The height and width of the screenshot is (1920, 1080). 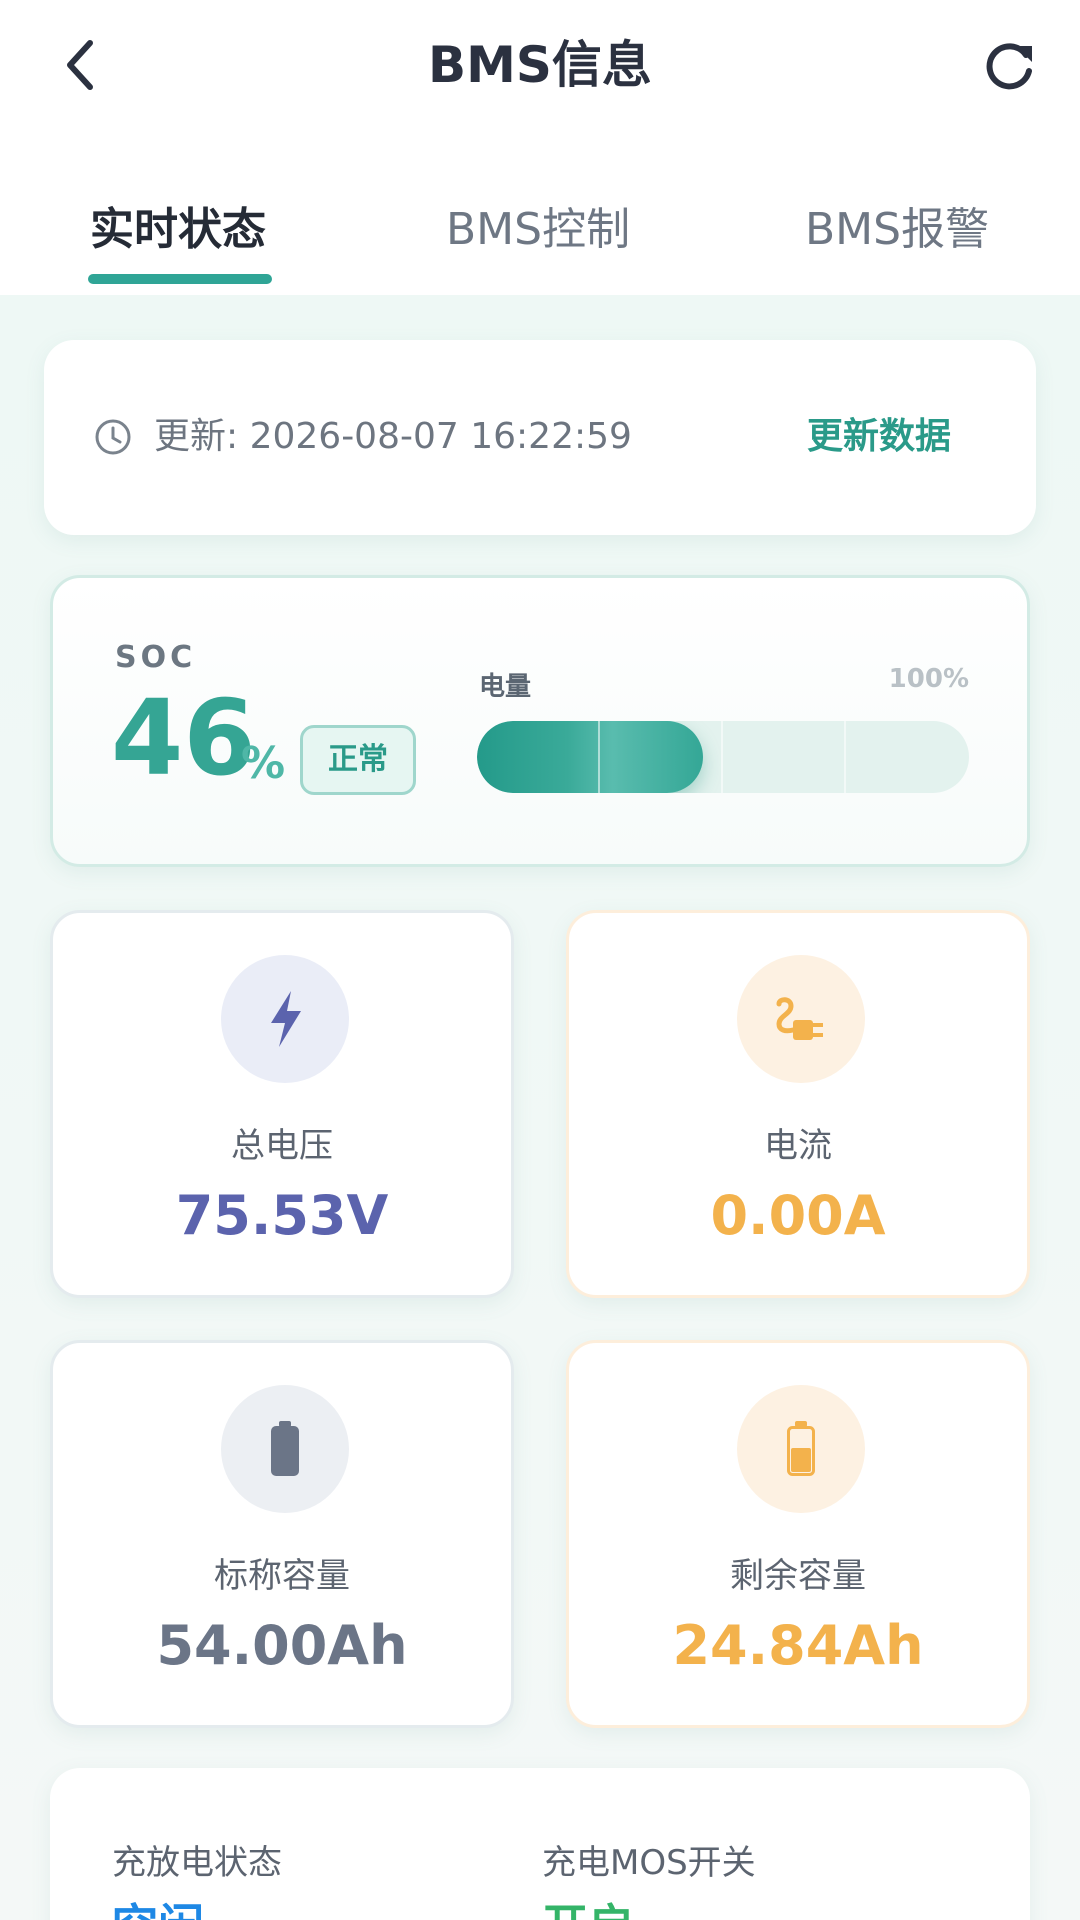 I want to click on charge-progress-track, so click(x=723, y=757).